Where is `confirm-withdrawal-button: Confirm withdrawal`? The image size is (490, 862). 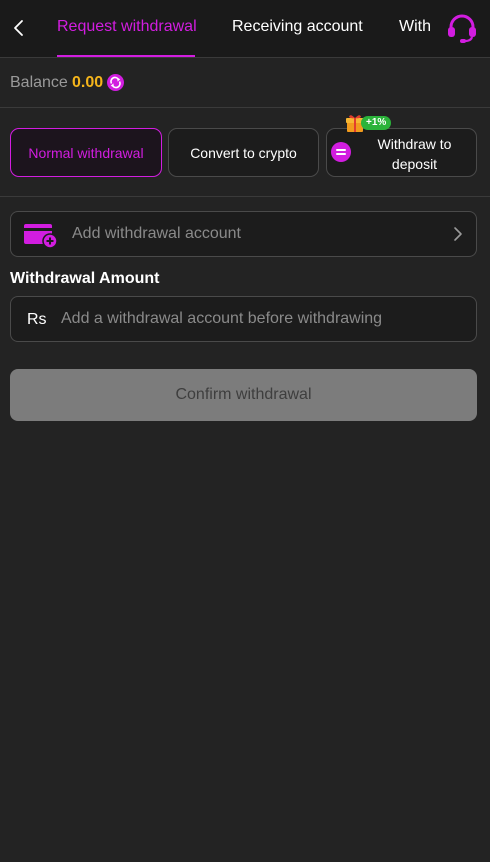
confirm-withdrawal-button: Confirm withdrawal is located at coordinates (243, 395).